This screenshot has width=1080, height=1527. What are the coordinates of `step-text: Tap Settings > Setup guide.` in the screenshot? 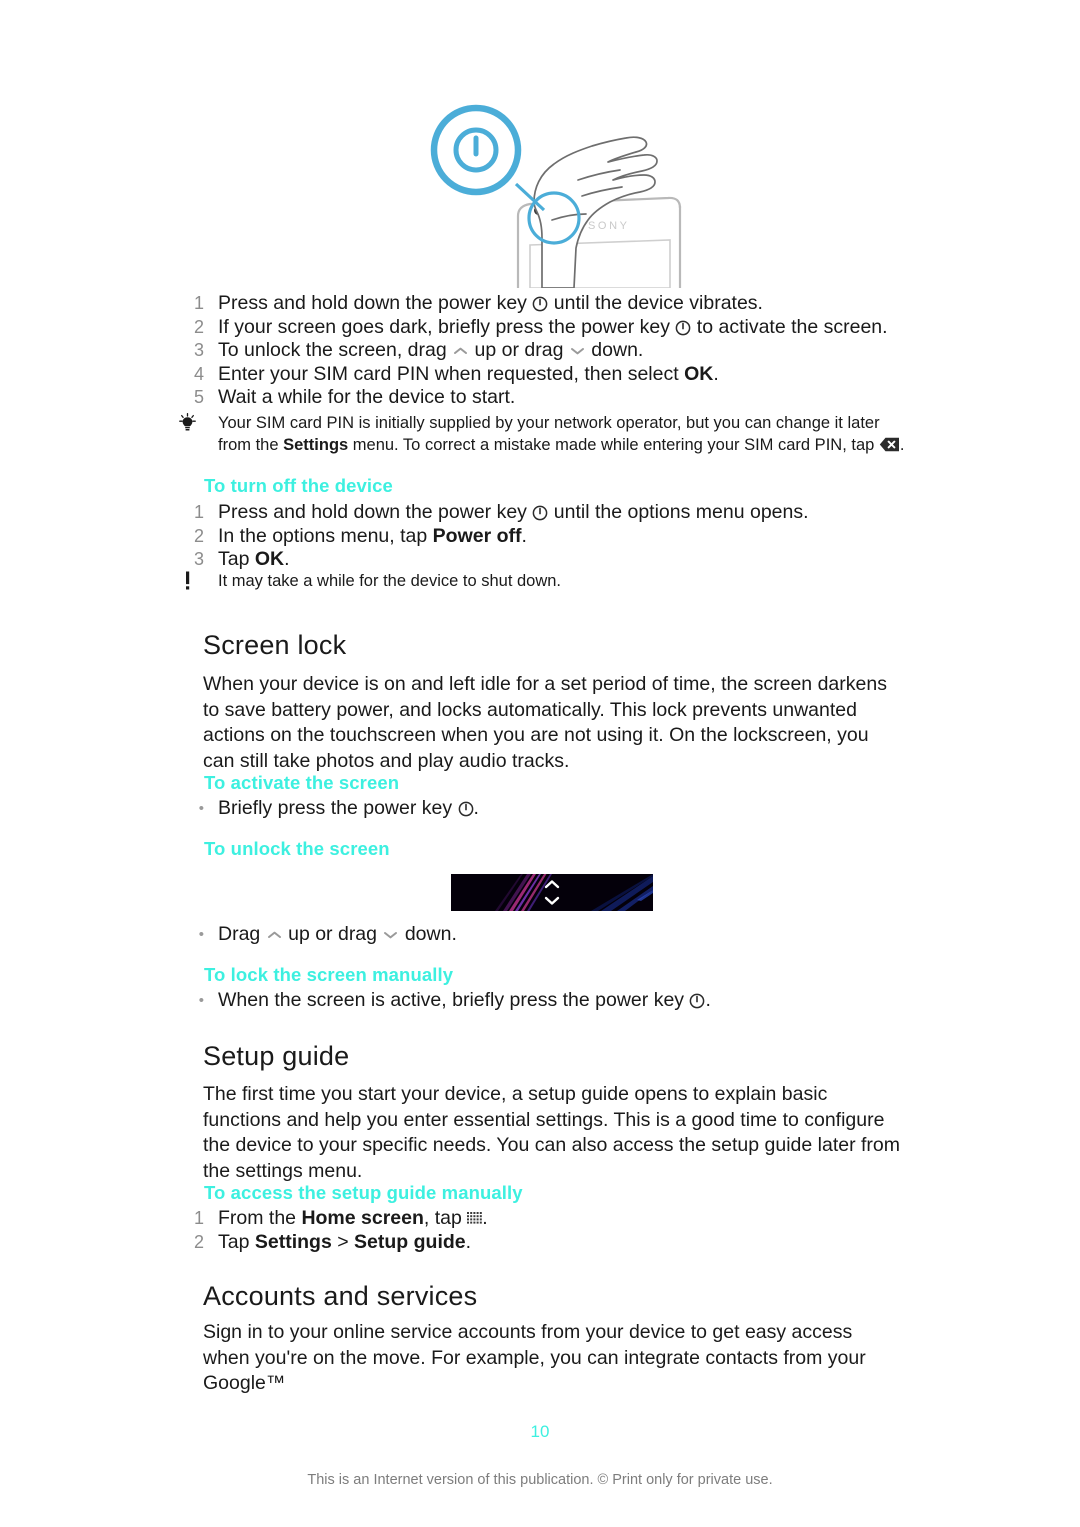 It's located at (345, 1241).